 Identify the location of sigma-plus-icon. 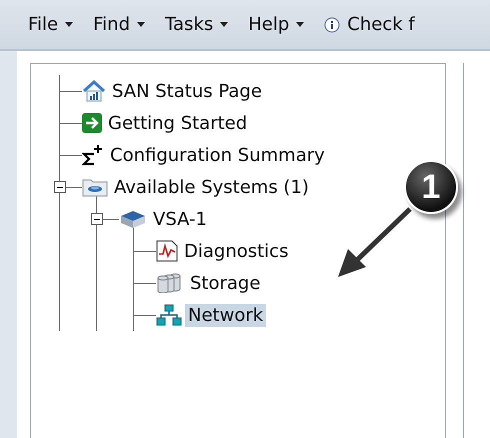
(93, 155).